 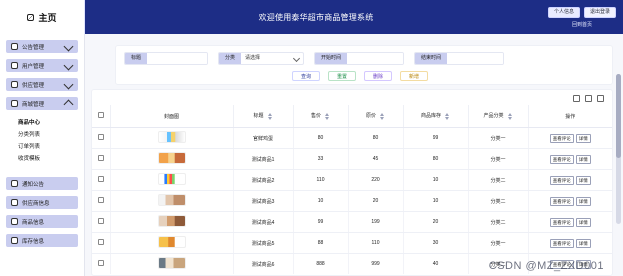 I want to click on title-filter-label: 标题, so click(x=136, y=58).